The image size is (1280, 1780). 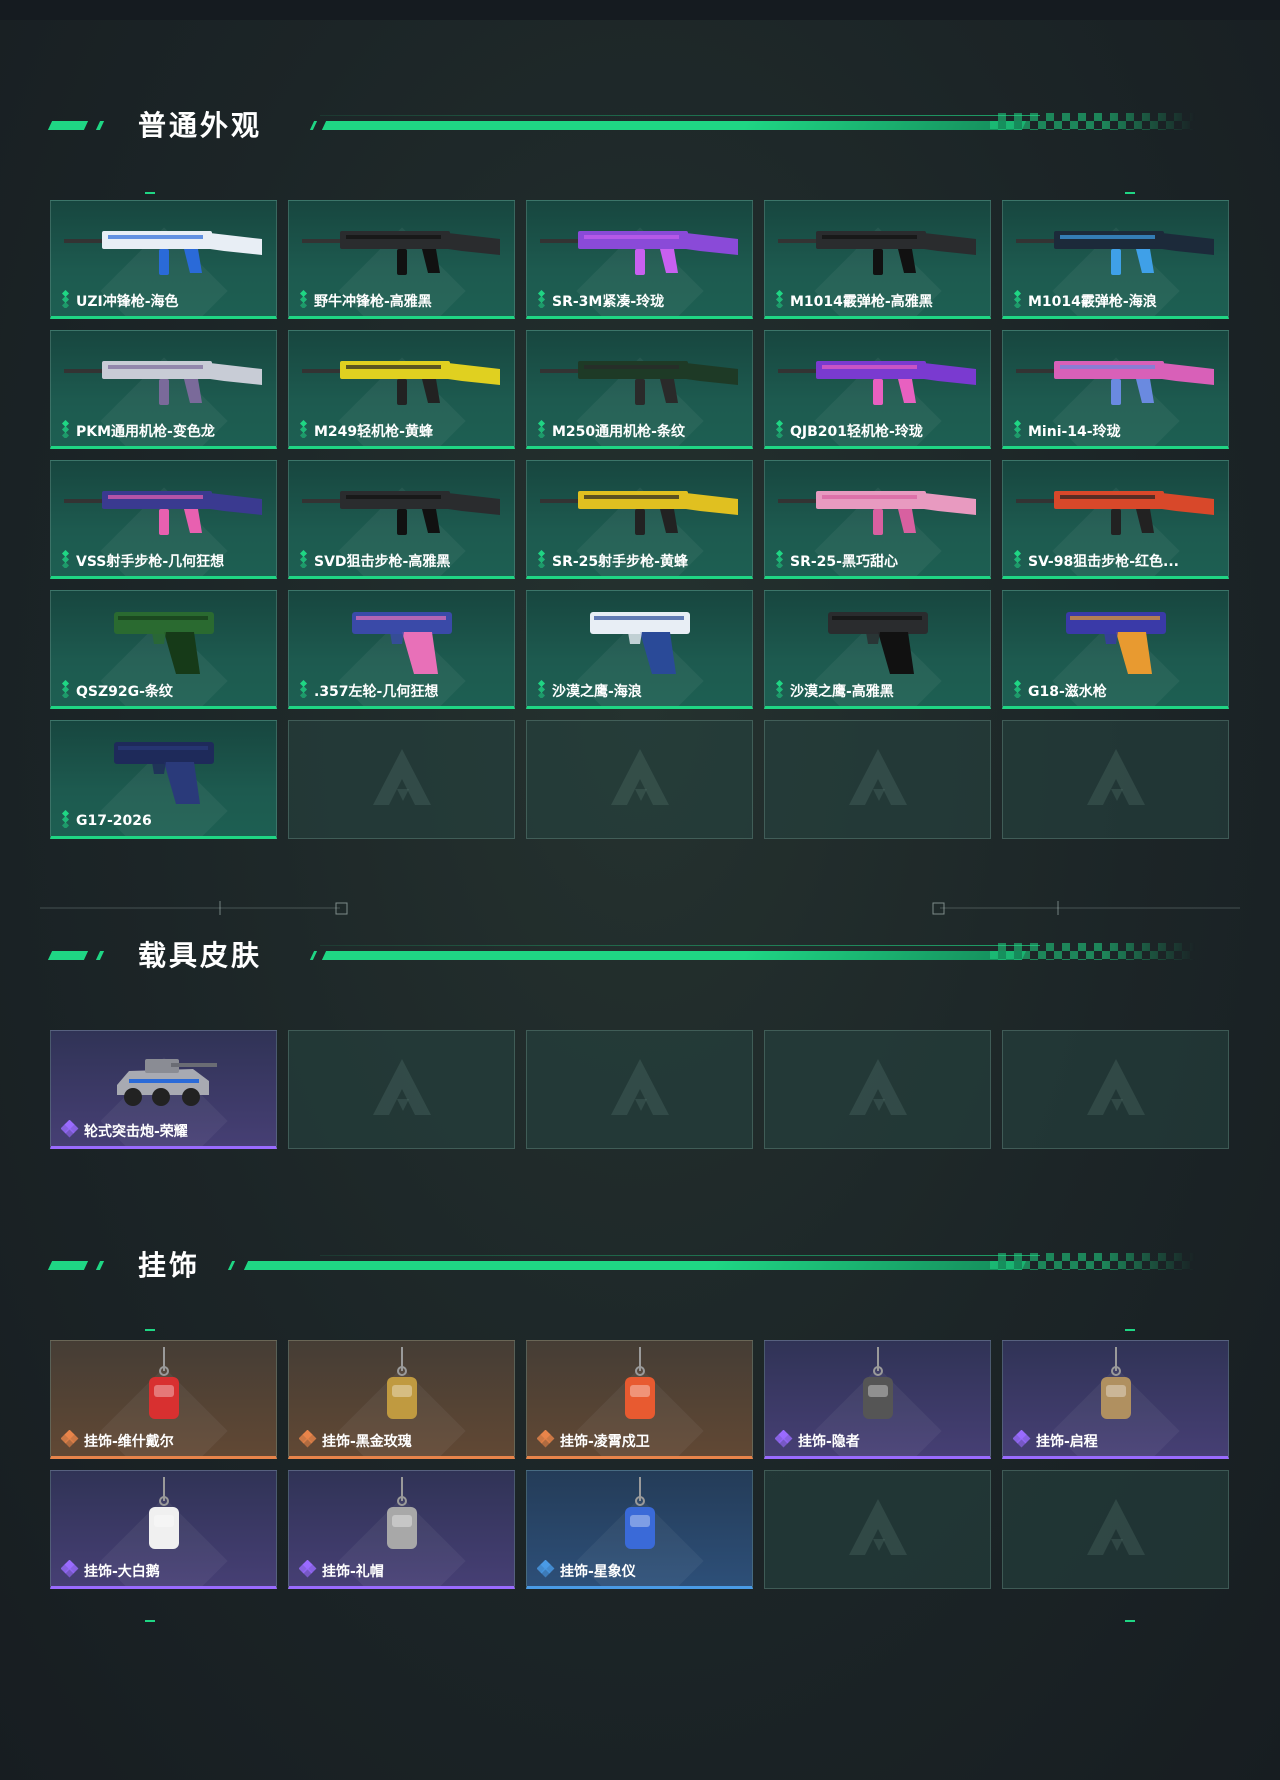 What do you see at coordinates (618, 432) in the screenshot?
I see `item-name: M250通用机枪-条纹` at bounding box center [618, 432].